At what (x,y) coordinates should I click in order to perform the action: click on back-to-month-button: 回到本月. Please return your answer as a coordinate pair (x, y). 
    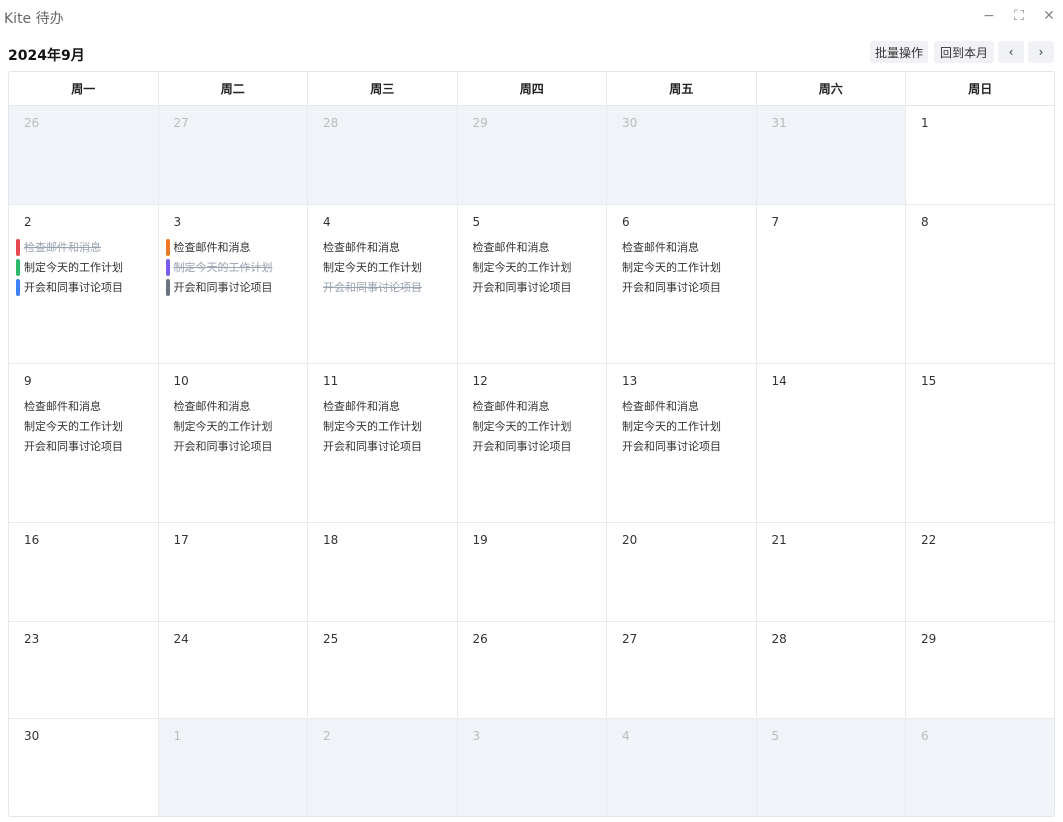
    Looking at the image, I should click on (964, 52).